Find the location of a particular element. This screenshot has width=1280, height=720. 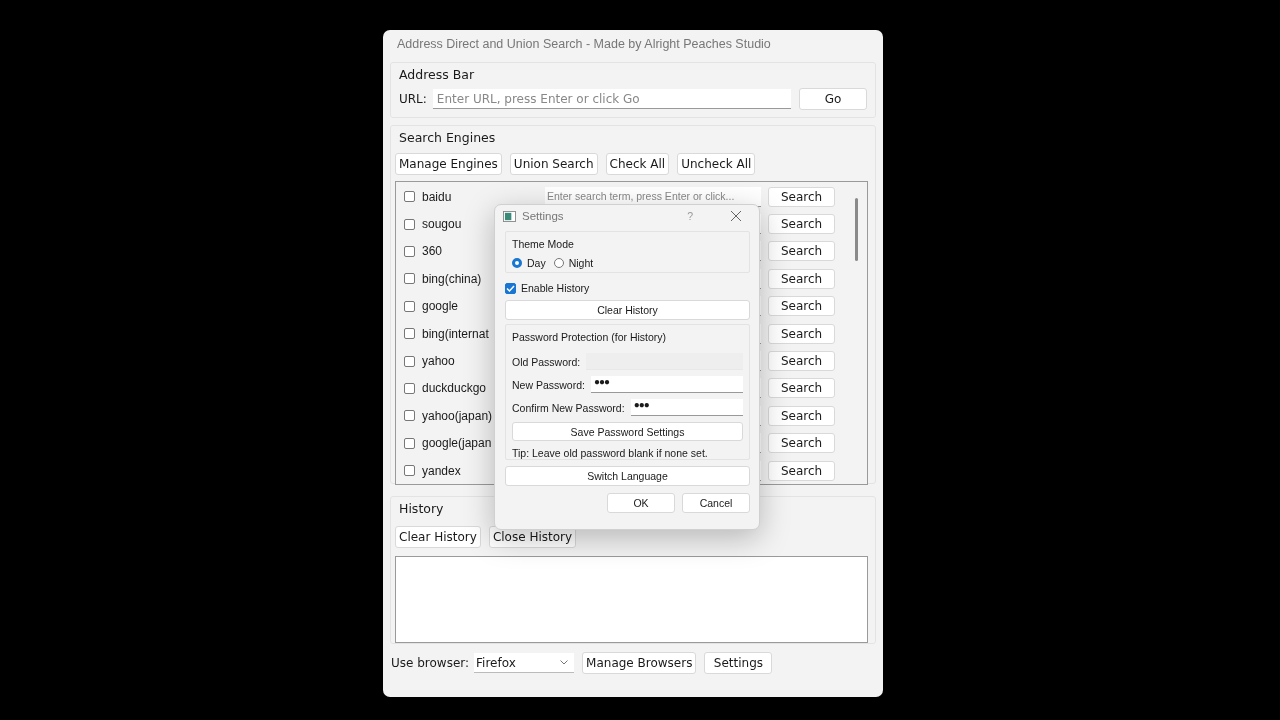

group-title: Theme Mode is located at coordinates (543, 244).